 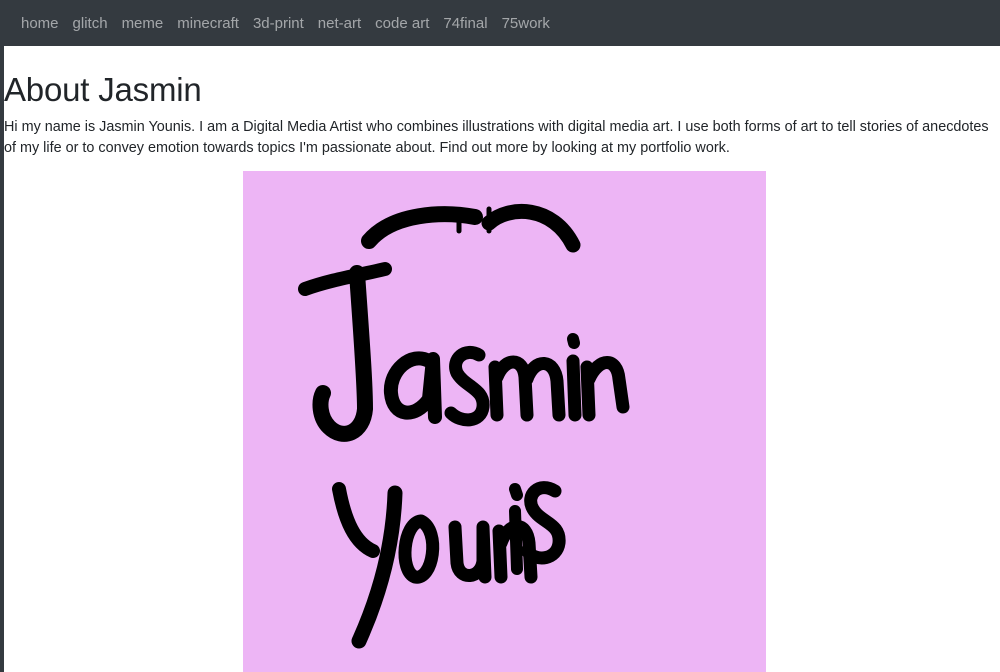 I want to click on nav-link-code-art: code art, so click(x=402, y=23).